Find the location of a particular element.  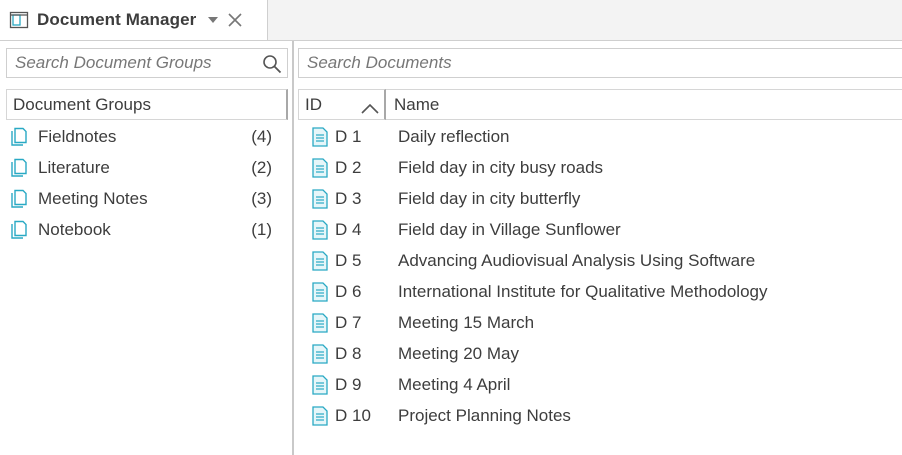

group-item-meeting-notes: Meeting Notes (3) is located at coordinates (140, 198).